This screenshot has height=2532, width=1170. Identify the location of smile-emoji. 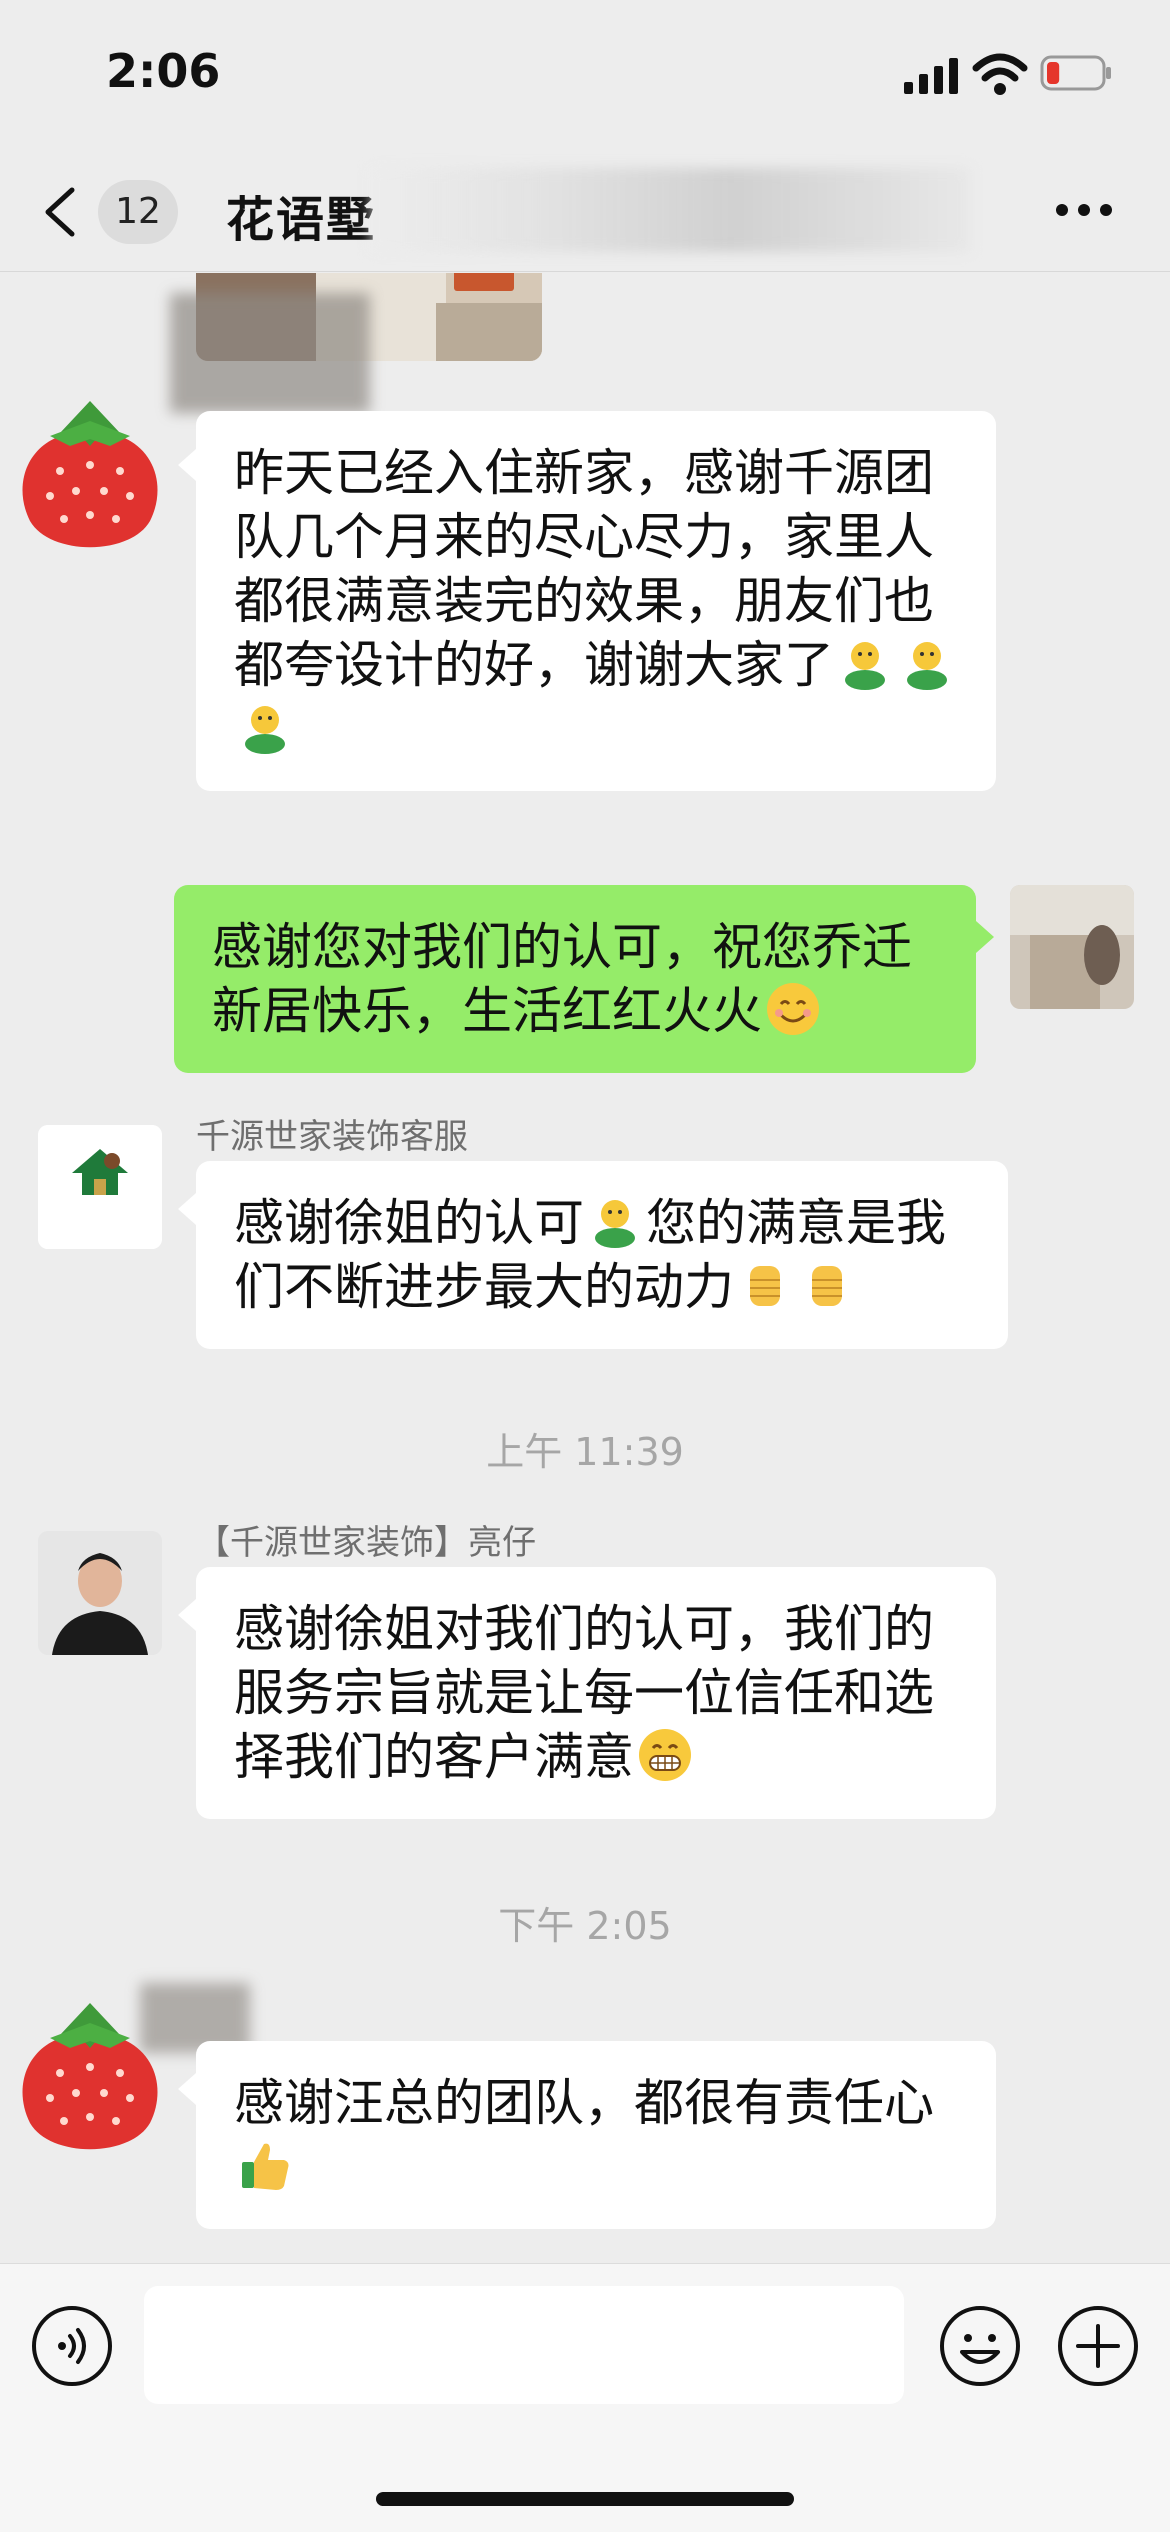
(793, 1009).